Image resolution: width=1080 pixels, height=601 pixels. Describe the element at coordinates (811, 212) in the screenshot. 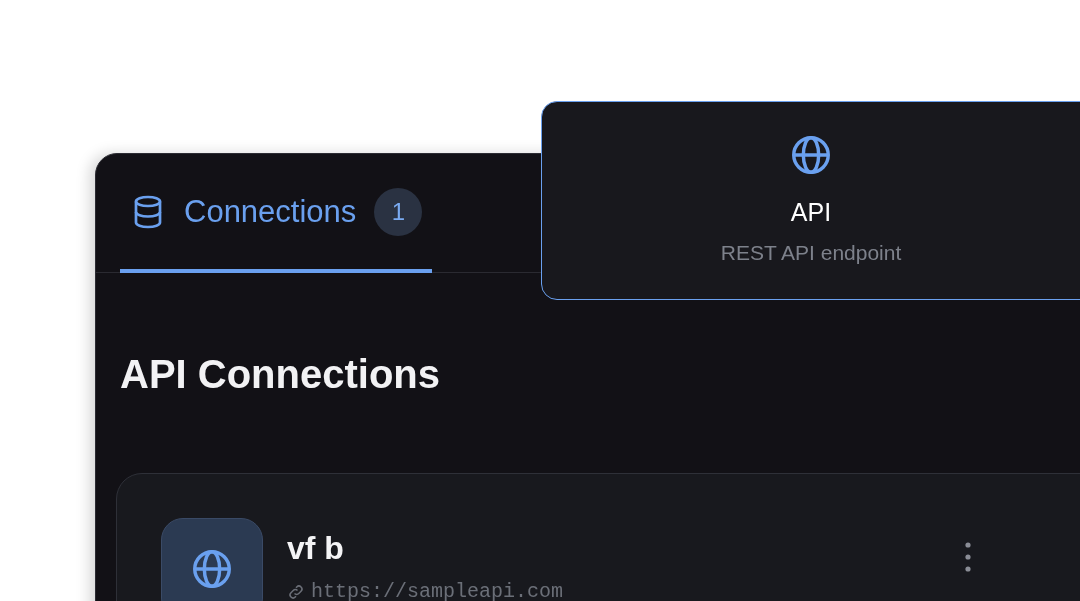

I see `card-title: API` at that location.